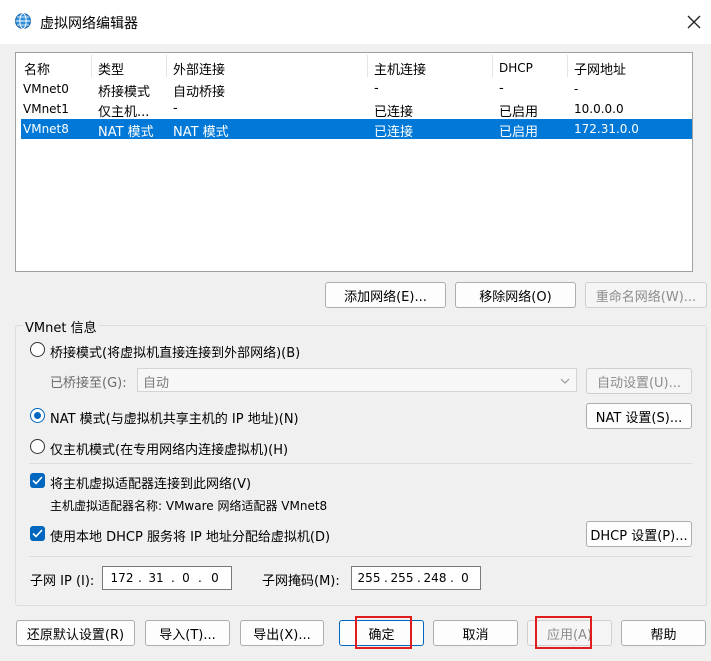 This screenshot has width=711, height=661. Describe the element at coordinates (61, 326) in the screenshot. I see `vmnet-info-label: VMnet 信息` at that location.